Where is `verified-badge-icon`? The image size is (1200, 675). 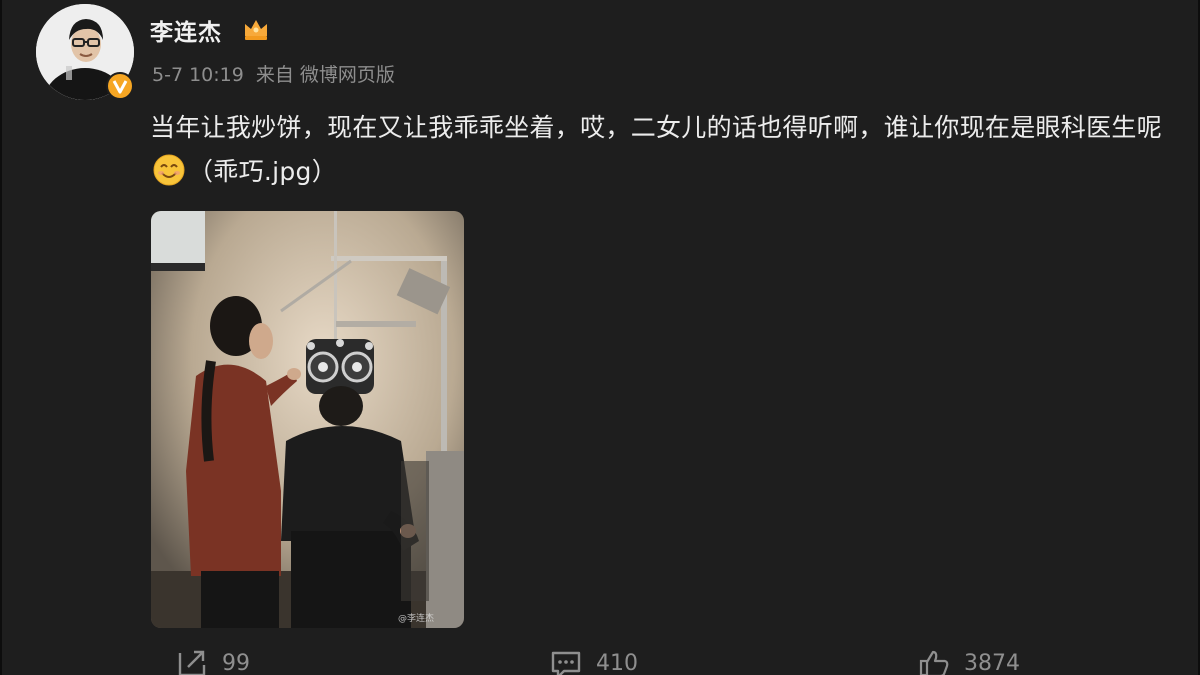 verified-badge-icon is located at coordinates (120, 86).